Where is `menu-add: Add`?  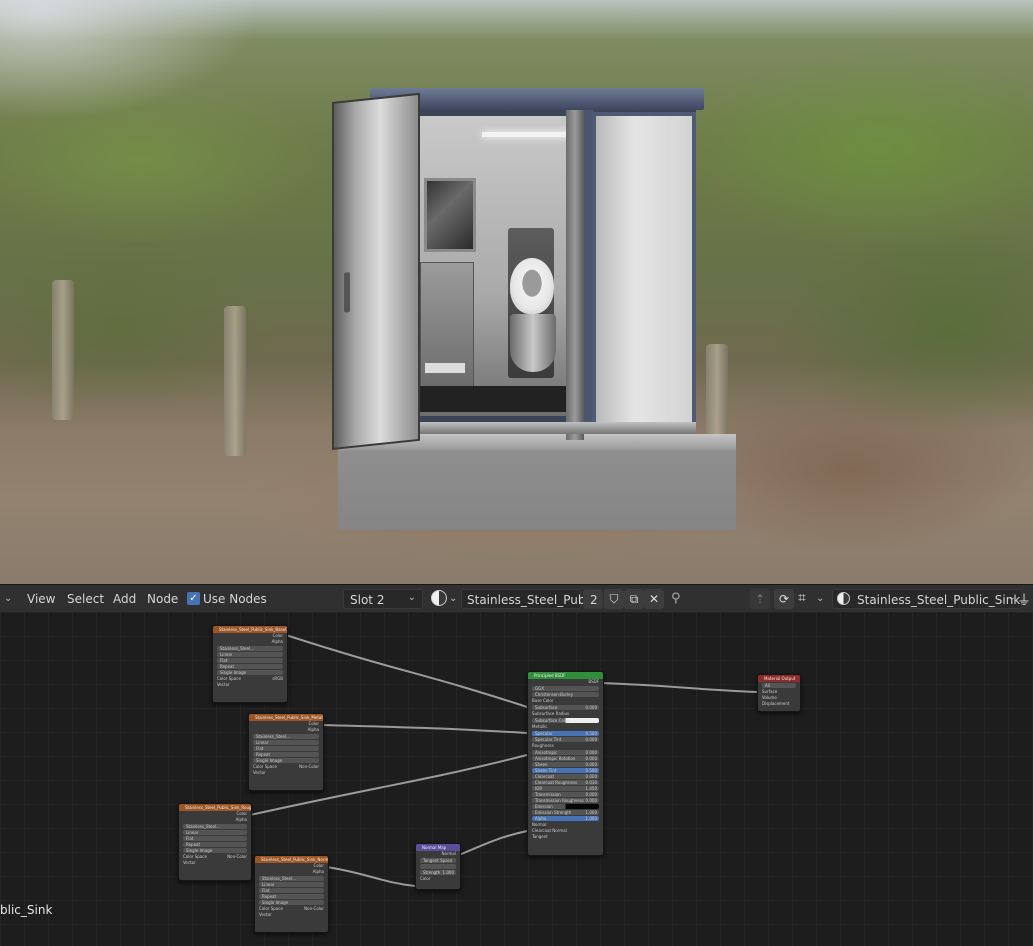 menu-add: Add is located at coordinates (124, 599).